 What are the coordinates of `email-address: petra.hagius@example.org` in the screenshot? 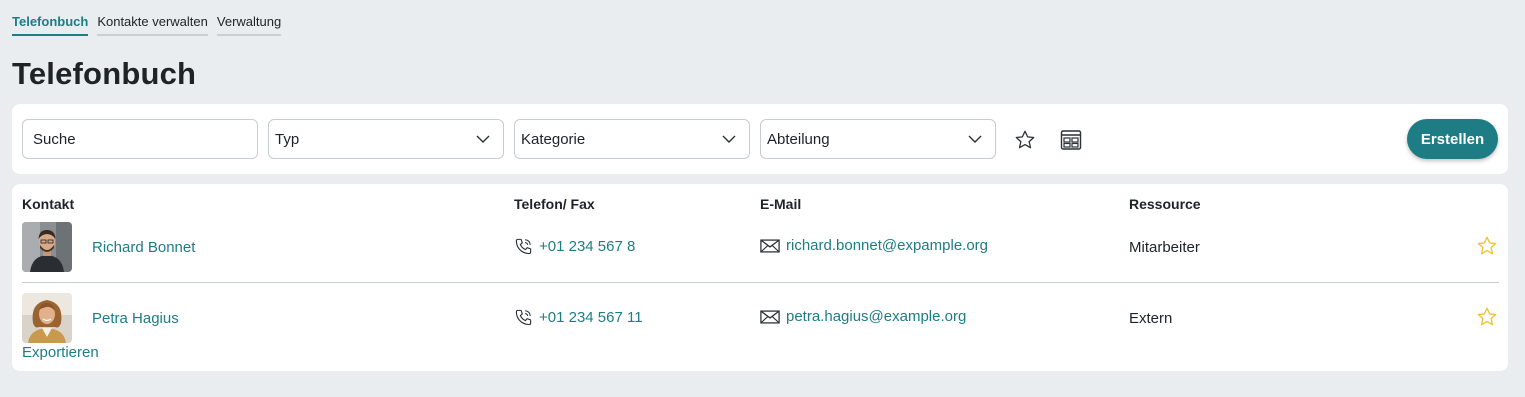 It's located at (876, 316).